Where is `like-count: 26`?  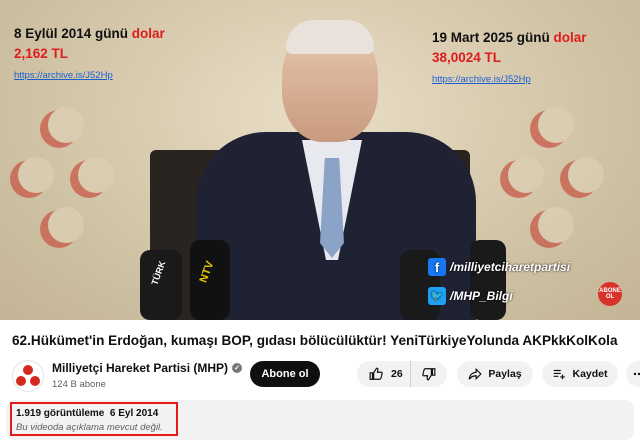 like-count: 26 is located at coordinates (397, 374).